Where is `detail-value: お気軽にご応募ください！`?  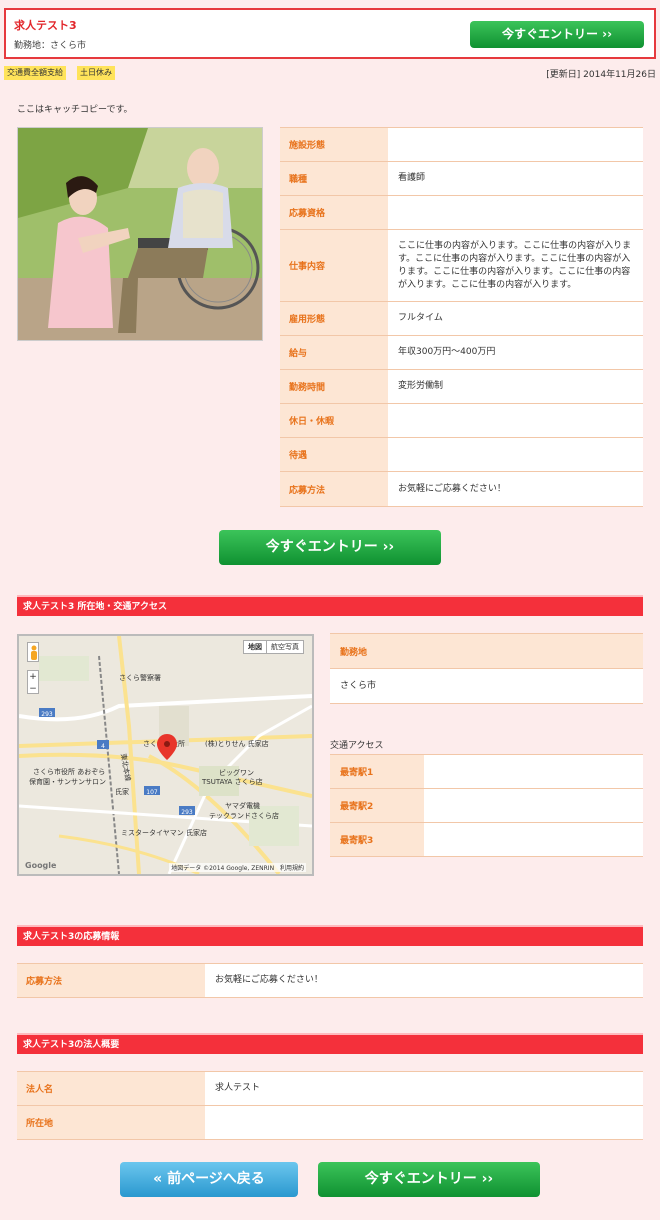 detail-value: お気軽にご応募ください！ is located at coordinates (515, 489).